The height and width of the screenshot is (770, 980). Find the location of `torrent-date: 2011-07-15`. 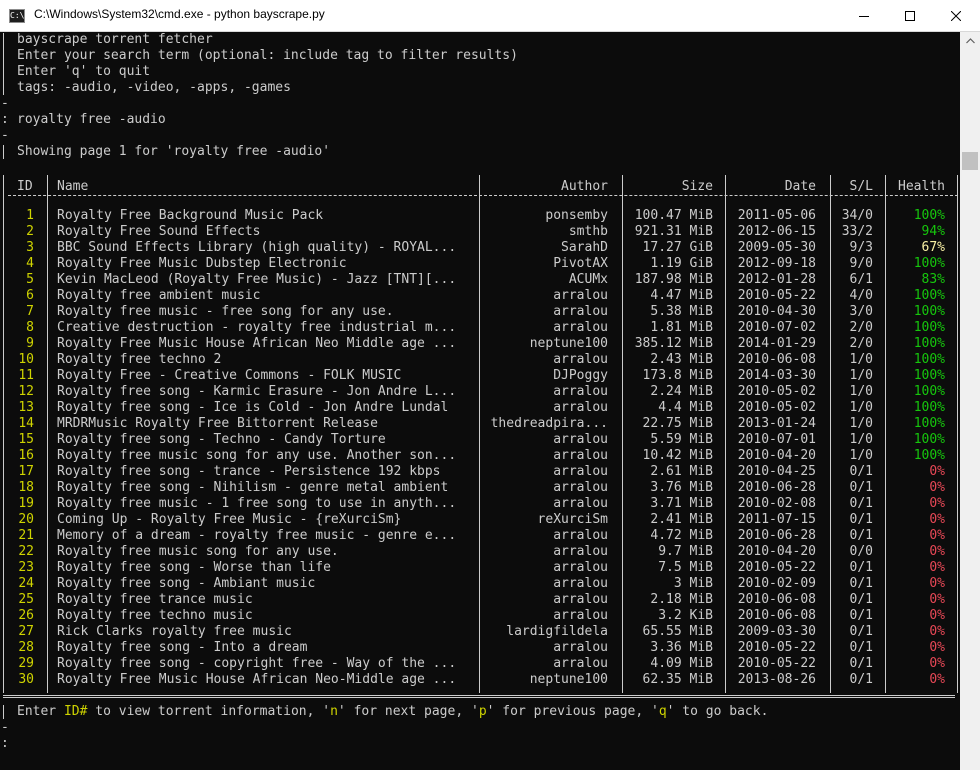

torrent-date: 2011-07-15 is located at coordinates (776, 519).